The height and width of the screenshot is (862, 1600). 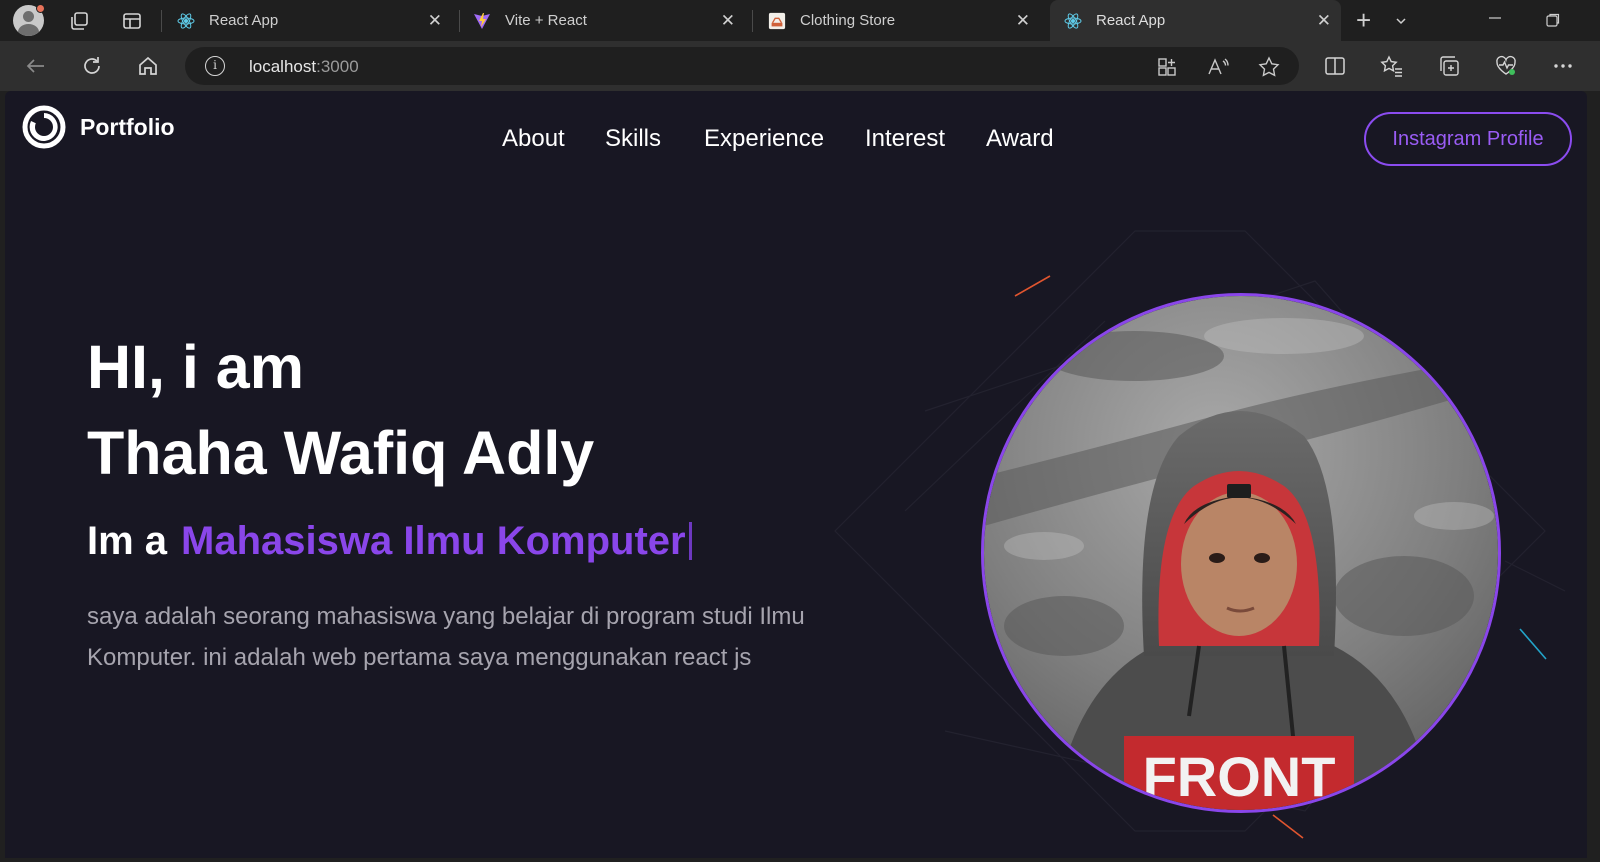 I want to click on browser-toolbar: i localhost:3000, so click(x=800, y=66).